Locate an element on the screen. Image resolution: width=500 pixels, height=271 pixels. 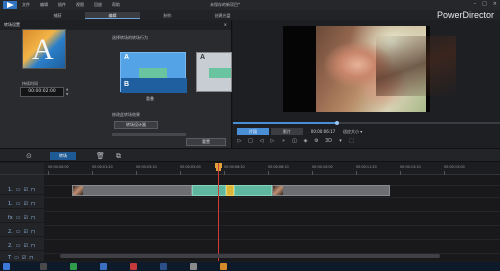
transition-designer-button: 转场设计器 is located at coordinates (136, 125).